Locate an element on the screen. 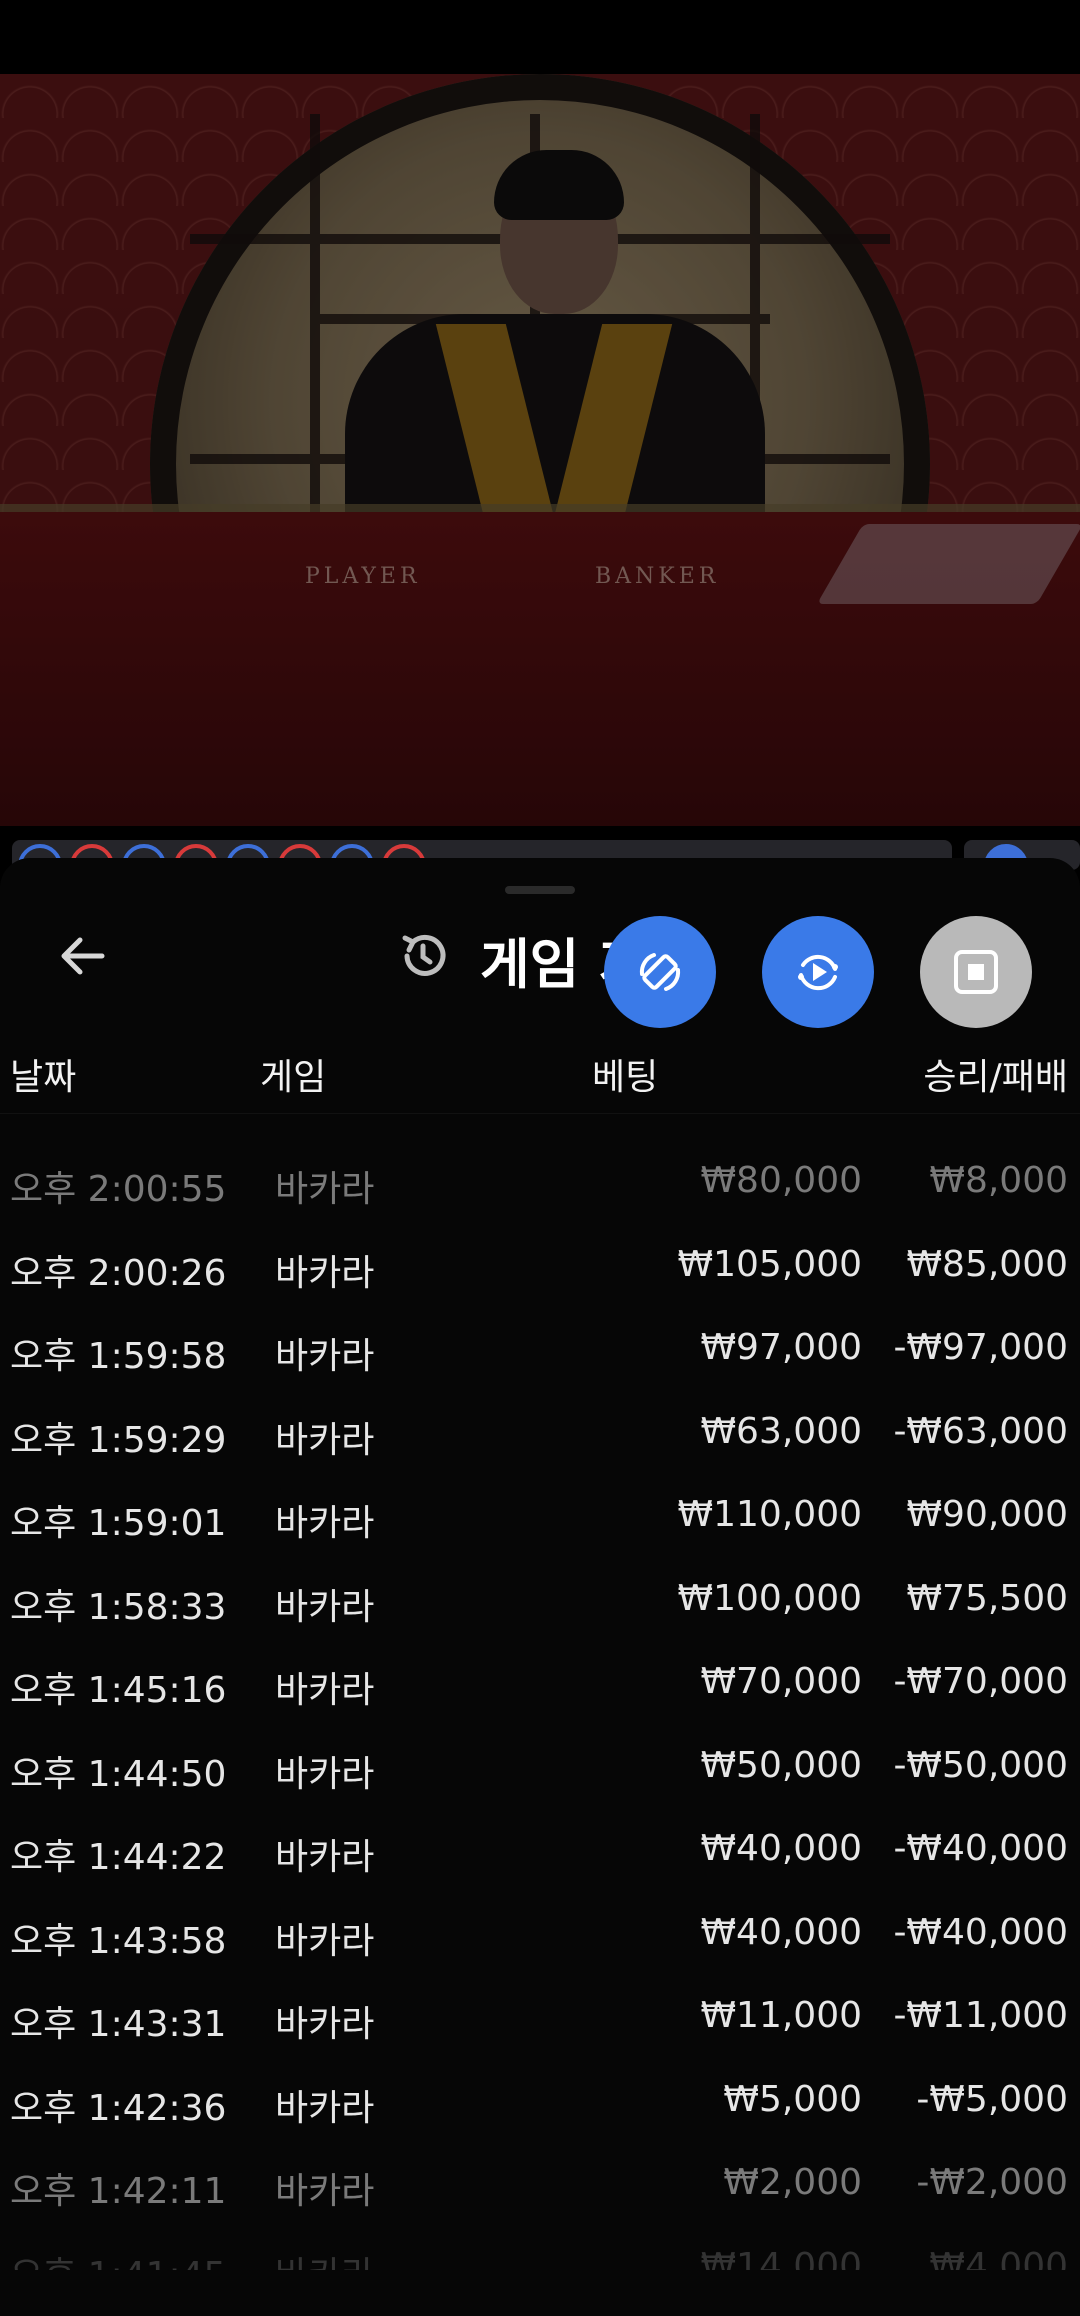 Image resolution: width=1080 pixels, height=2316 pixels. row-time: 오후 1:44:22 is located at coordinates (118, 1857).